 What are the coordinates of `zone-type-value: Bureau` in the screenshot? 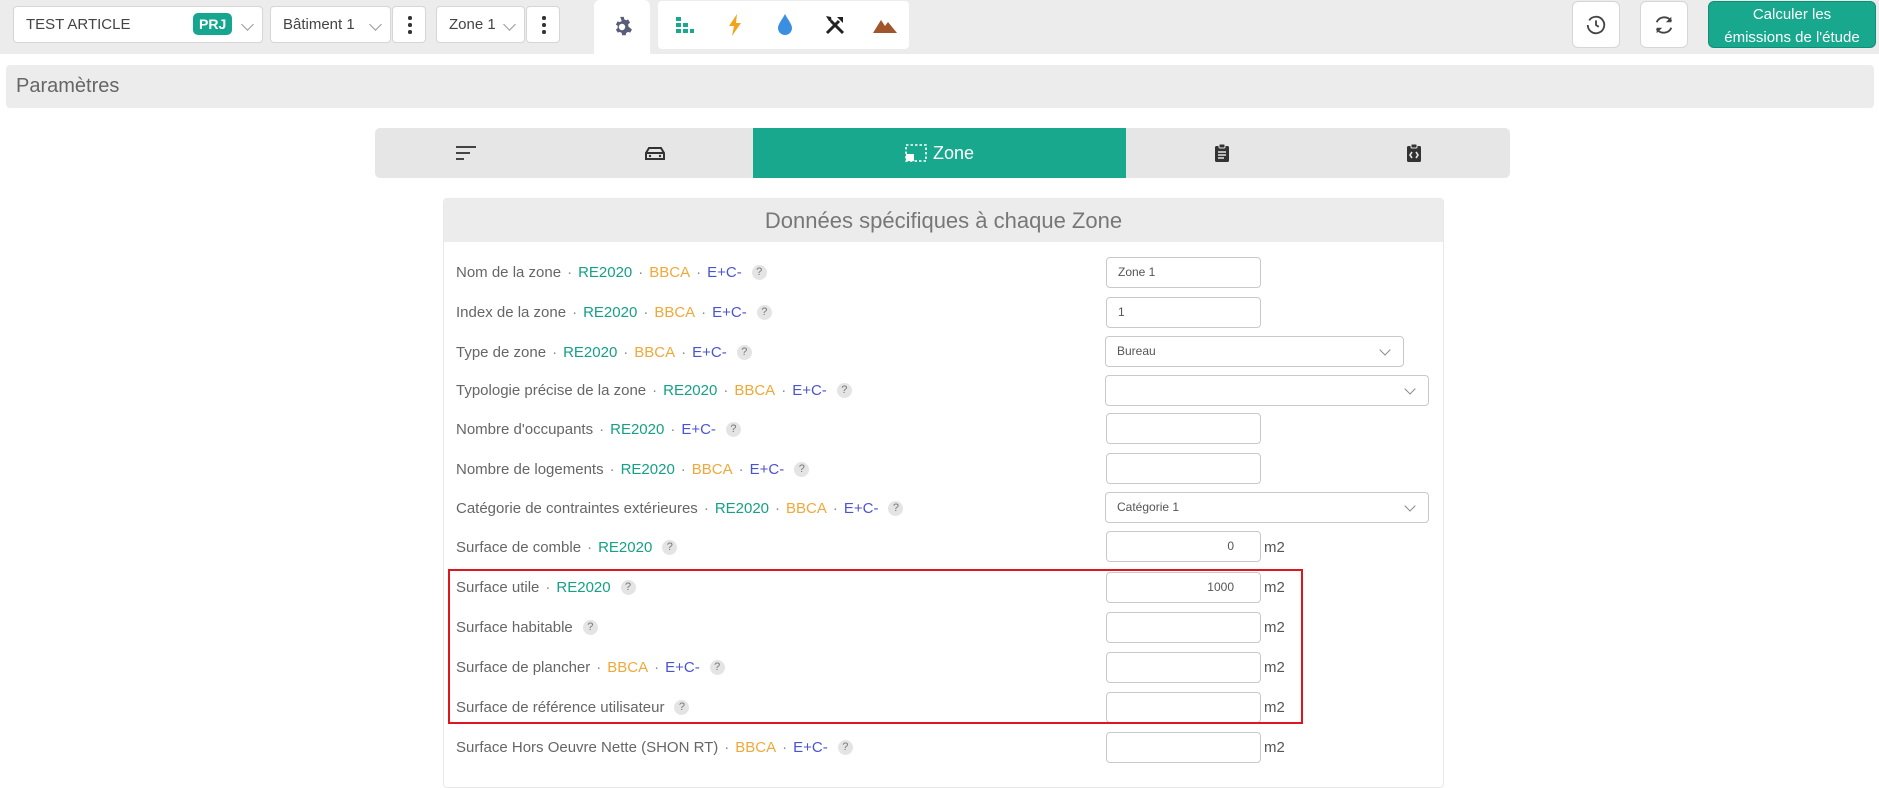 It's located at (1136, 351).